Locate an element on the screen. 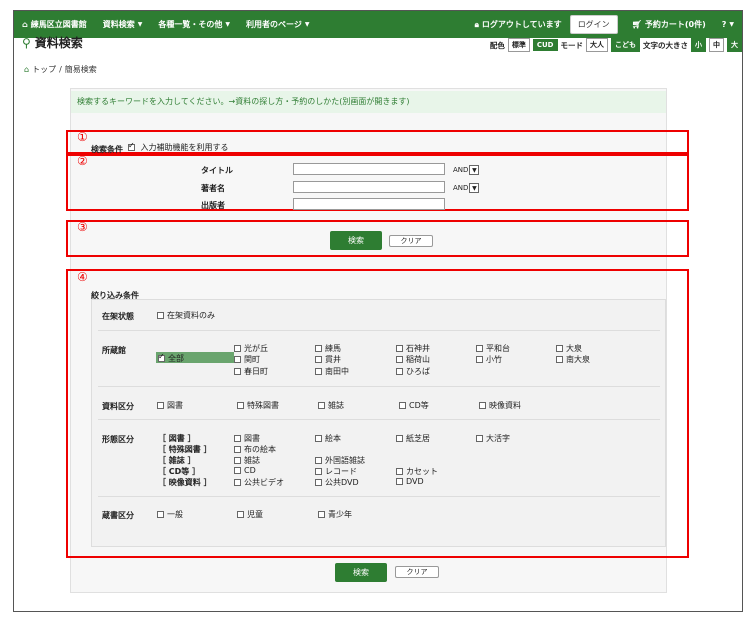 Image resolution: width=755 pixels, height=627 pixels. format-option: 布の絵本 is located at coordinates (255, 449).